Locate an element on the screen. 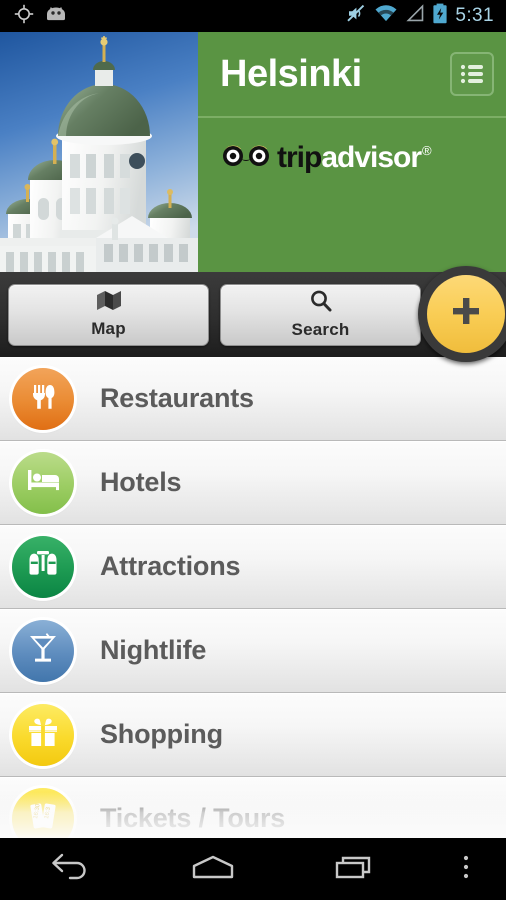  cell-signal-icon is located at coordinates (415, 16).